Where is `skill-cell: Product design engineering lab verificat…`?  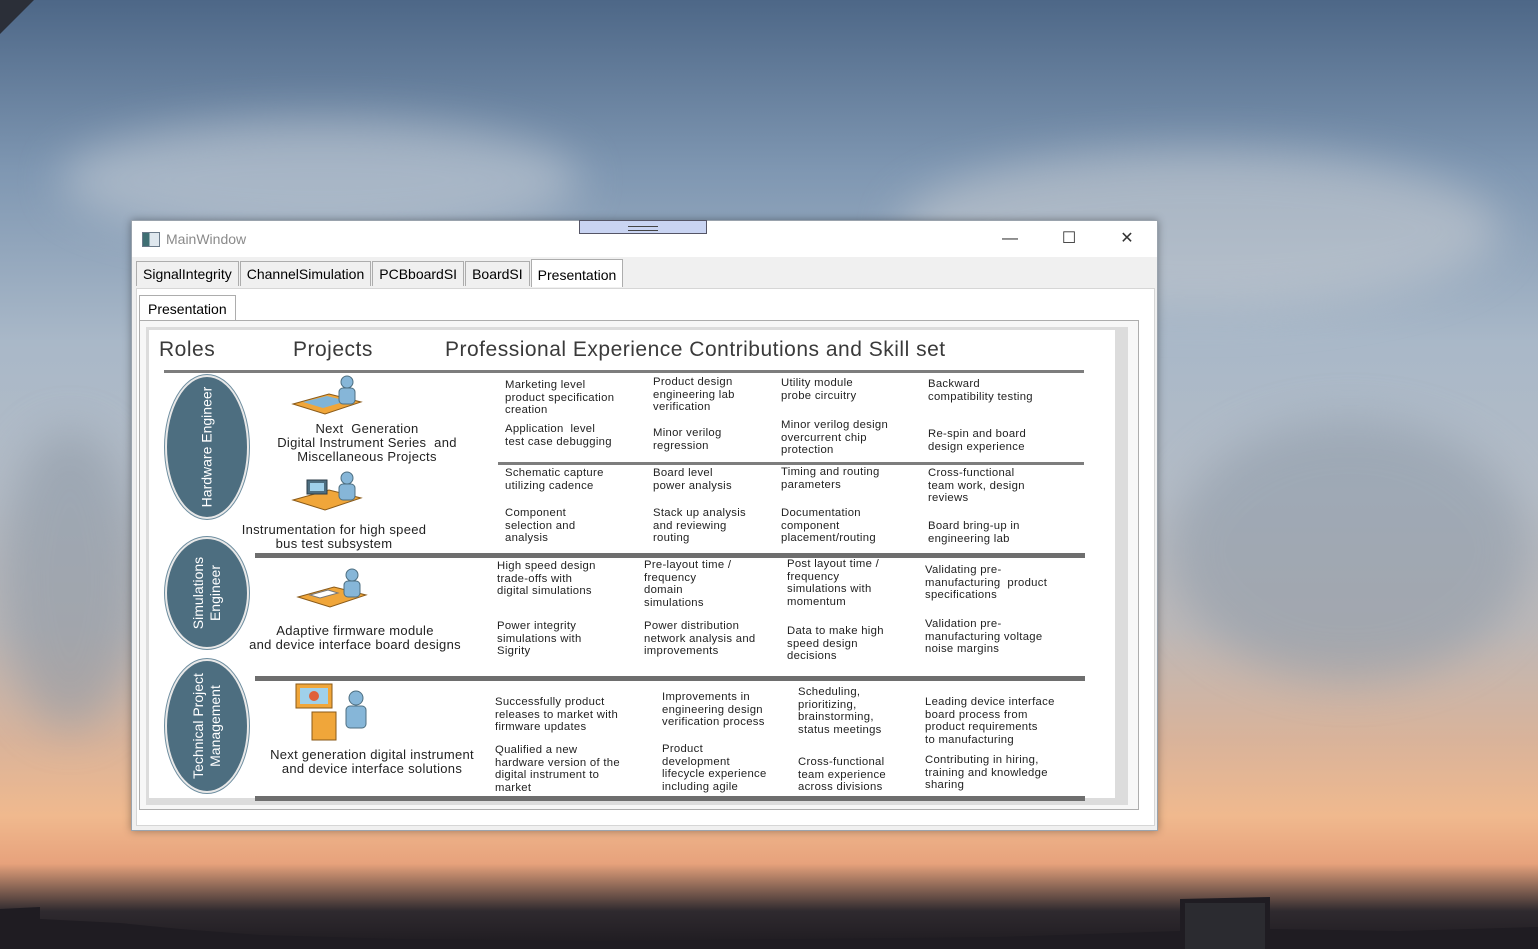
skill-cell: Product design engineering lab verificat… is located at coordinates (694, 394).